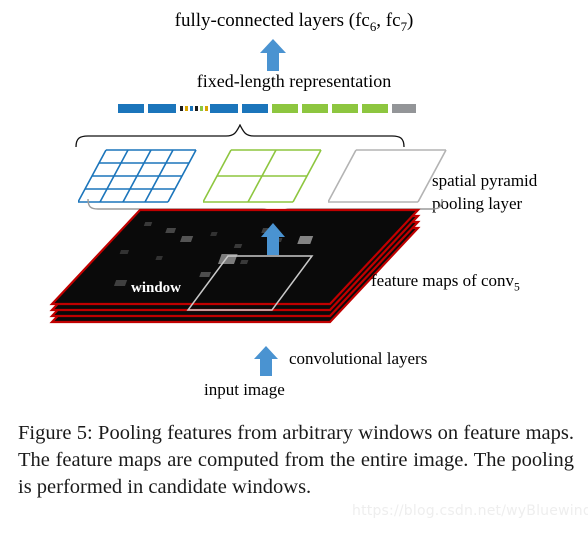 This screenshot has width=588, height=538. What do you see at coordinates (294, 81) in the screenshot?
I see `fixed-length-representation-label: fixed-length representation` at bounding box center [294, 81].